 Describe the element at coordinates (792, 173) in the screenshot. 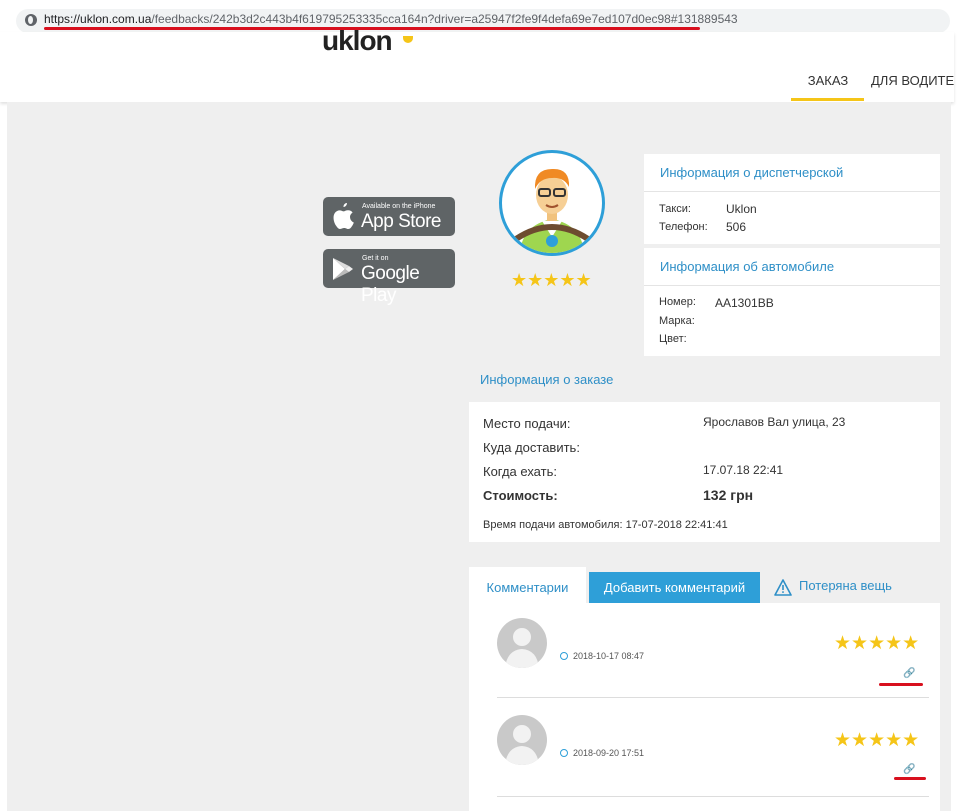

I see `dispatch-title: Информация о диспетчерской` at that location.